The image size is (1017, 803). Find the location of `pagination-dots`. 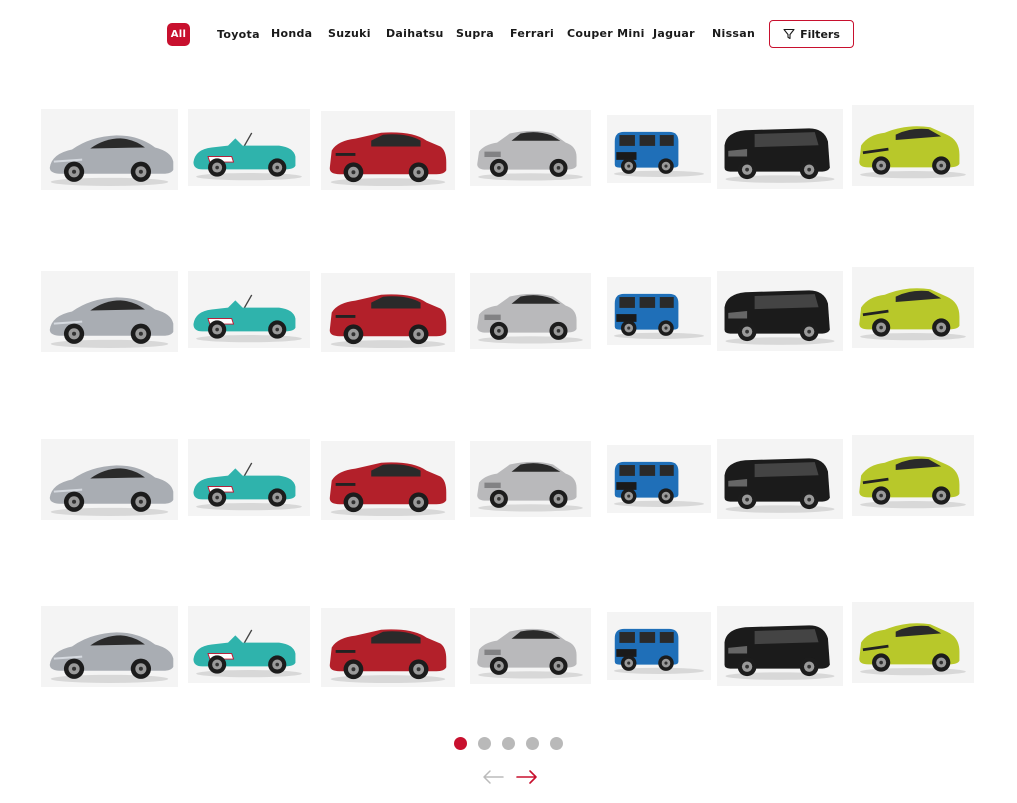

pagination-dots is located at coordinates (508, 744).